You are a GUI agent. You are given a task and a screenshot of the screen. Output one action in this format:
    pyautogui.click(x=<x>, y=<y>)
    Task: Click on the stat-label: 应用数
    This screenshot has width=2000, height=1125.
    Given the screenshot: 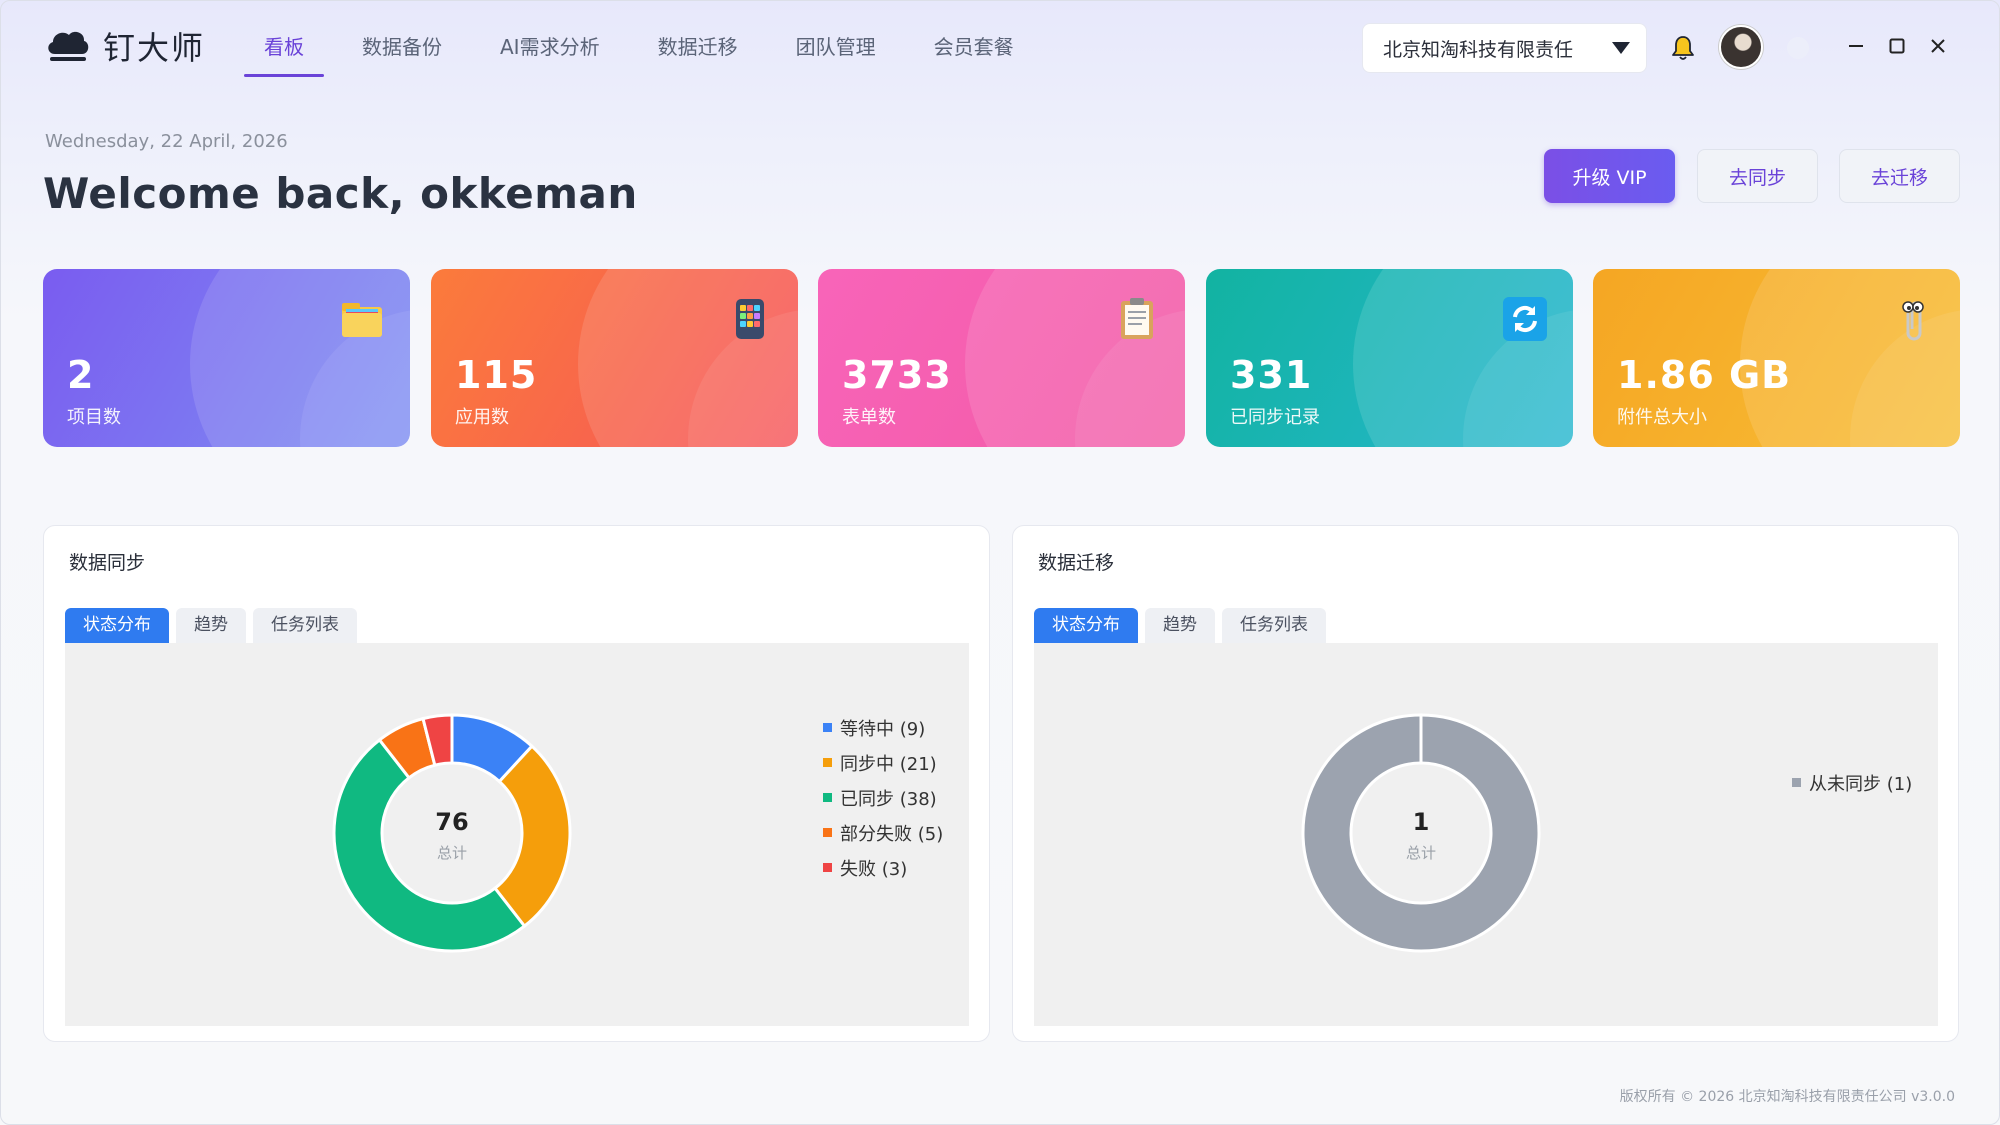 What is the action you would take?
    pyautogui.click(x=482, y=417)
    